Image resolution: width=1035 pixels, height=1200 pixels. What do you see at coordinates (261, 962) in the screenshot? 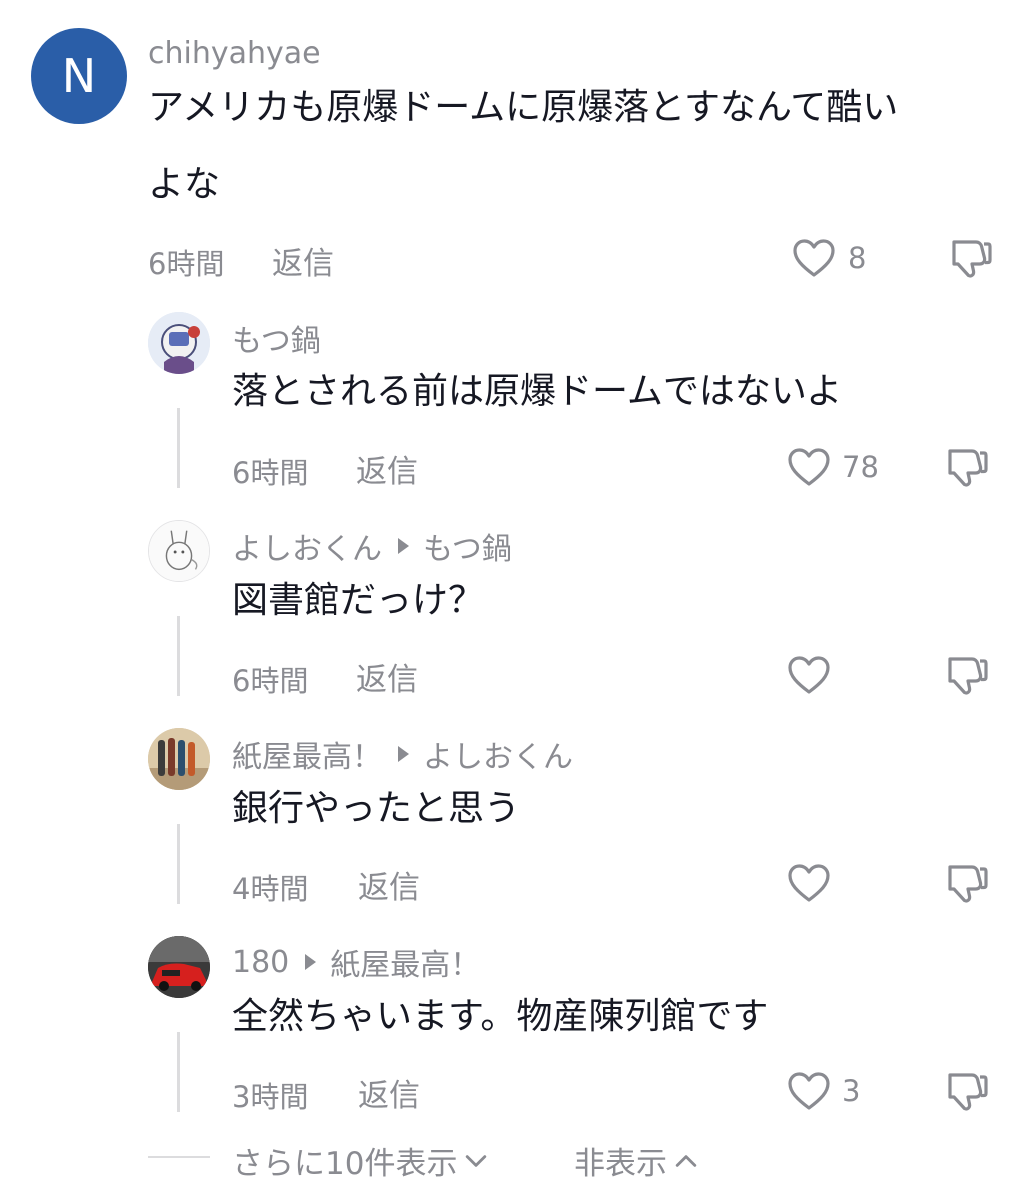
I see `username-text: 180` at bounding box center [261, 962].